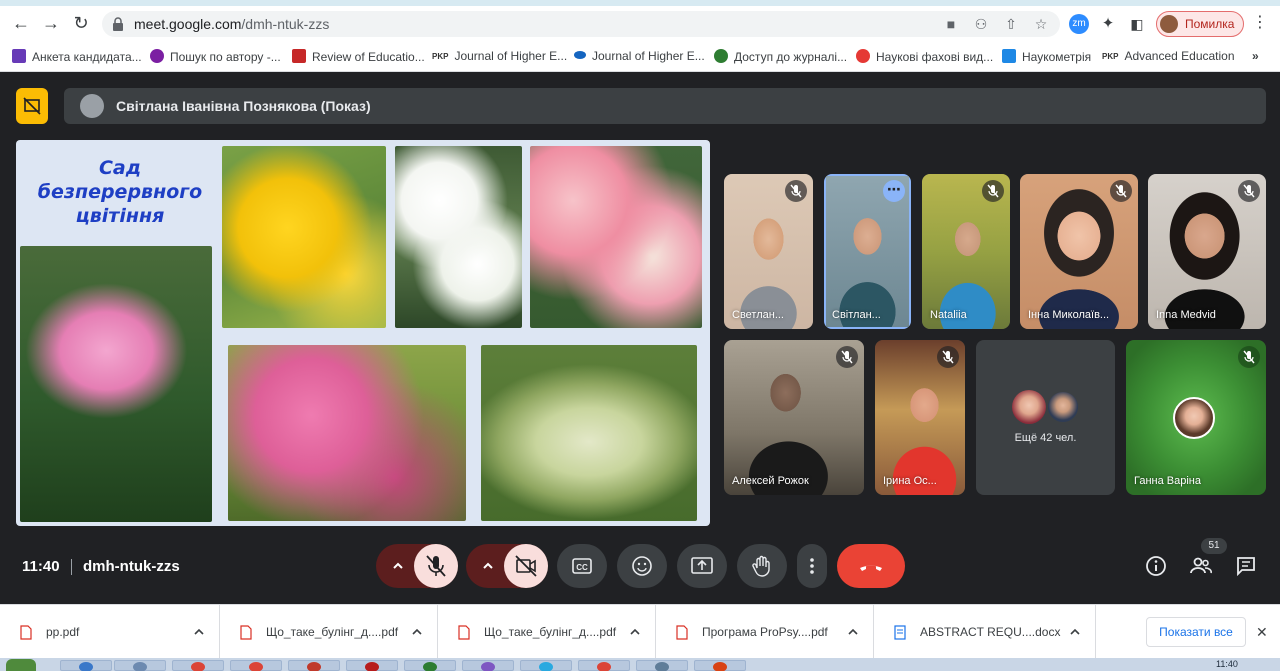 The height and width of the screenshot is (671, 1280). I want to click on presenter-avatar, so click(92, 106).